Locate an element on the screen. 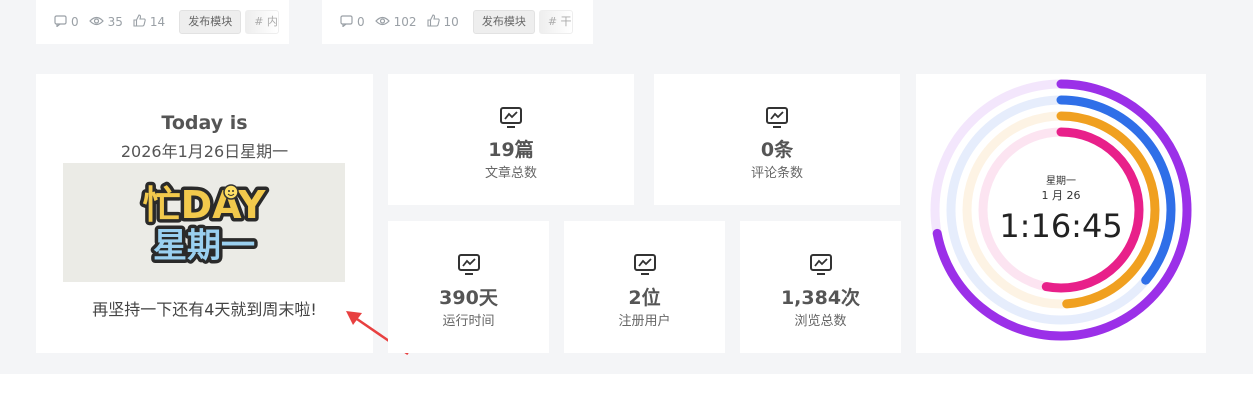  stat-card-articles: 19篇 文章总数 is located at coordinates (511, 139).